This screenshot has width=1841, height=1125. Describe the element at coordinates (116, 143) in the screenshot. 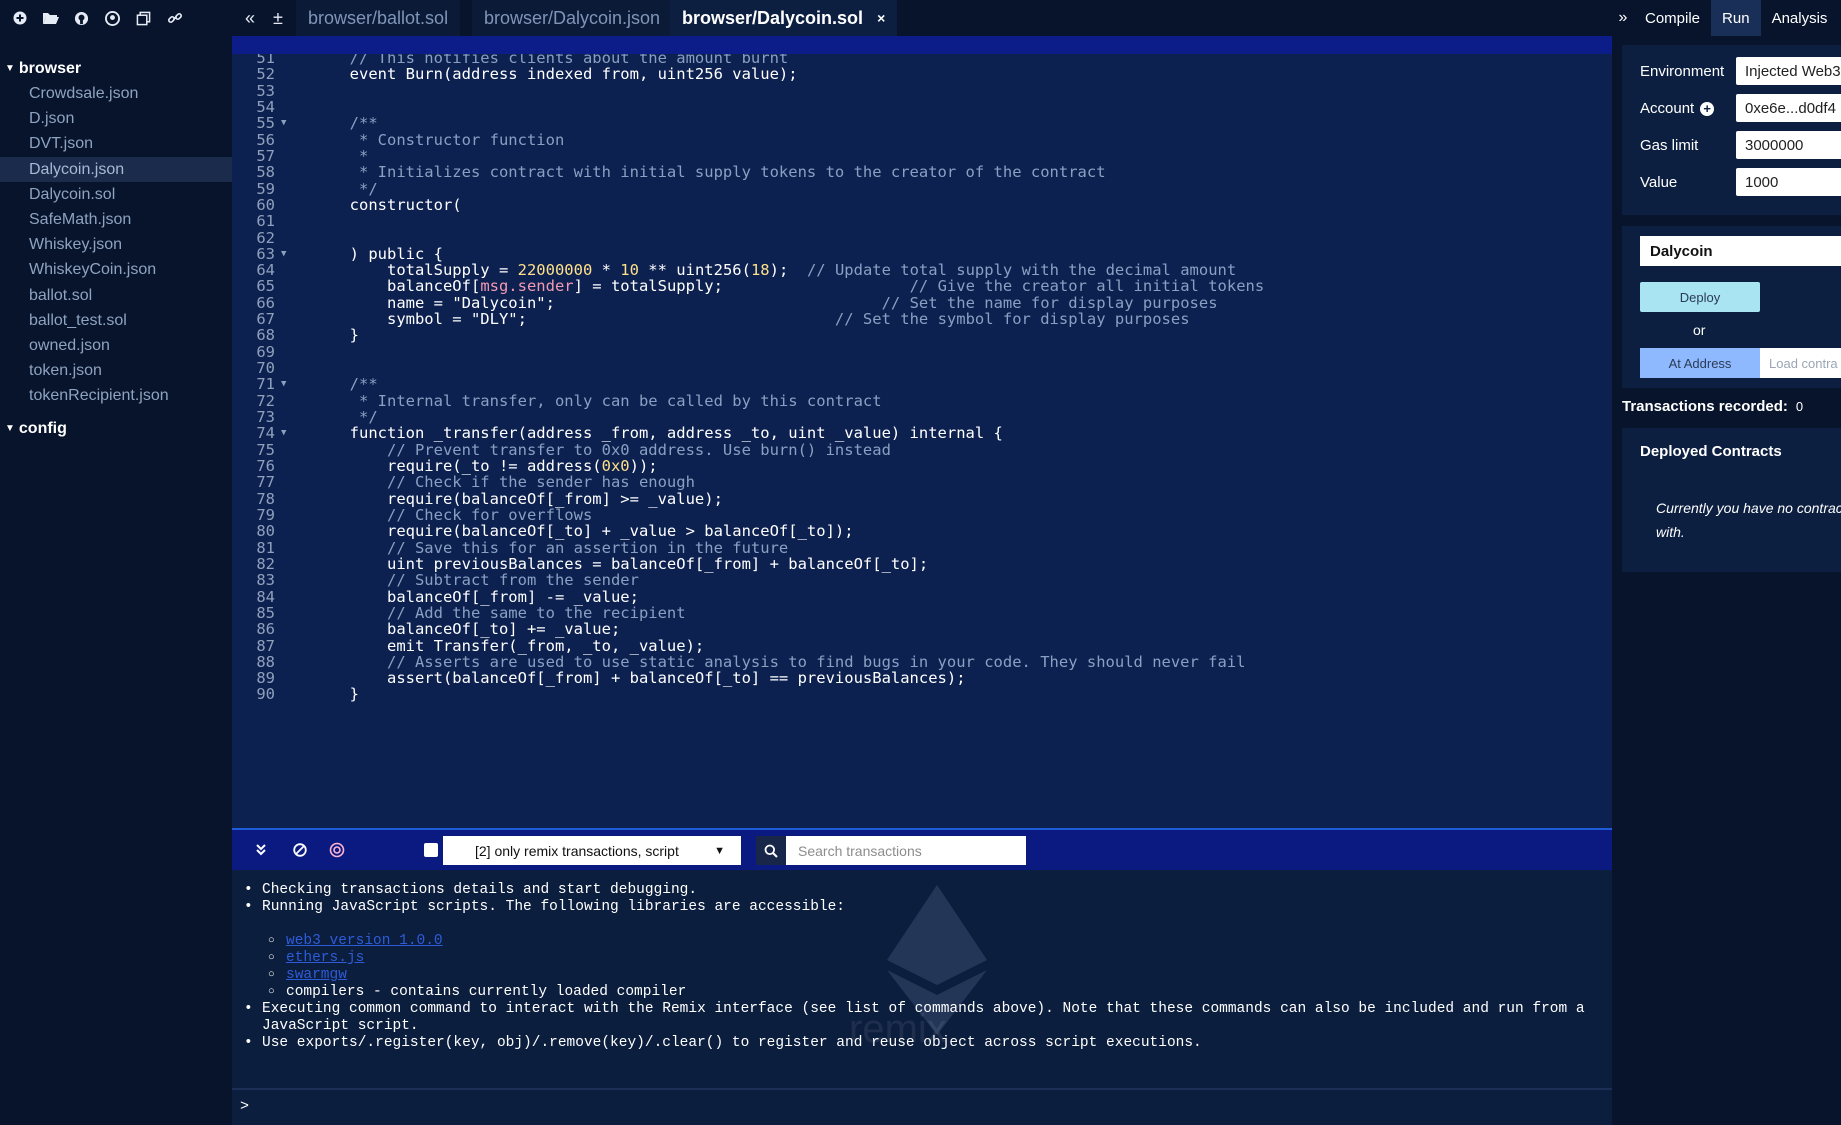

I see `file-item: DVT.json` at that location.